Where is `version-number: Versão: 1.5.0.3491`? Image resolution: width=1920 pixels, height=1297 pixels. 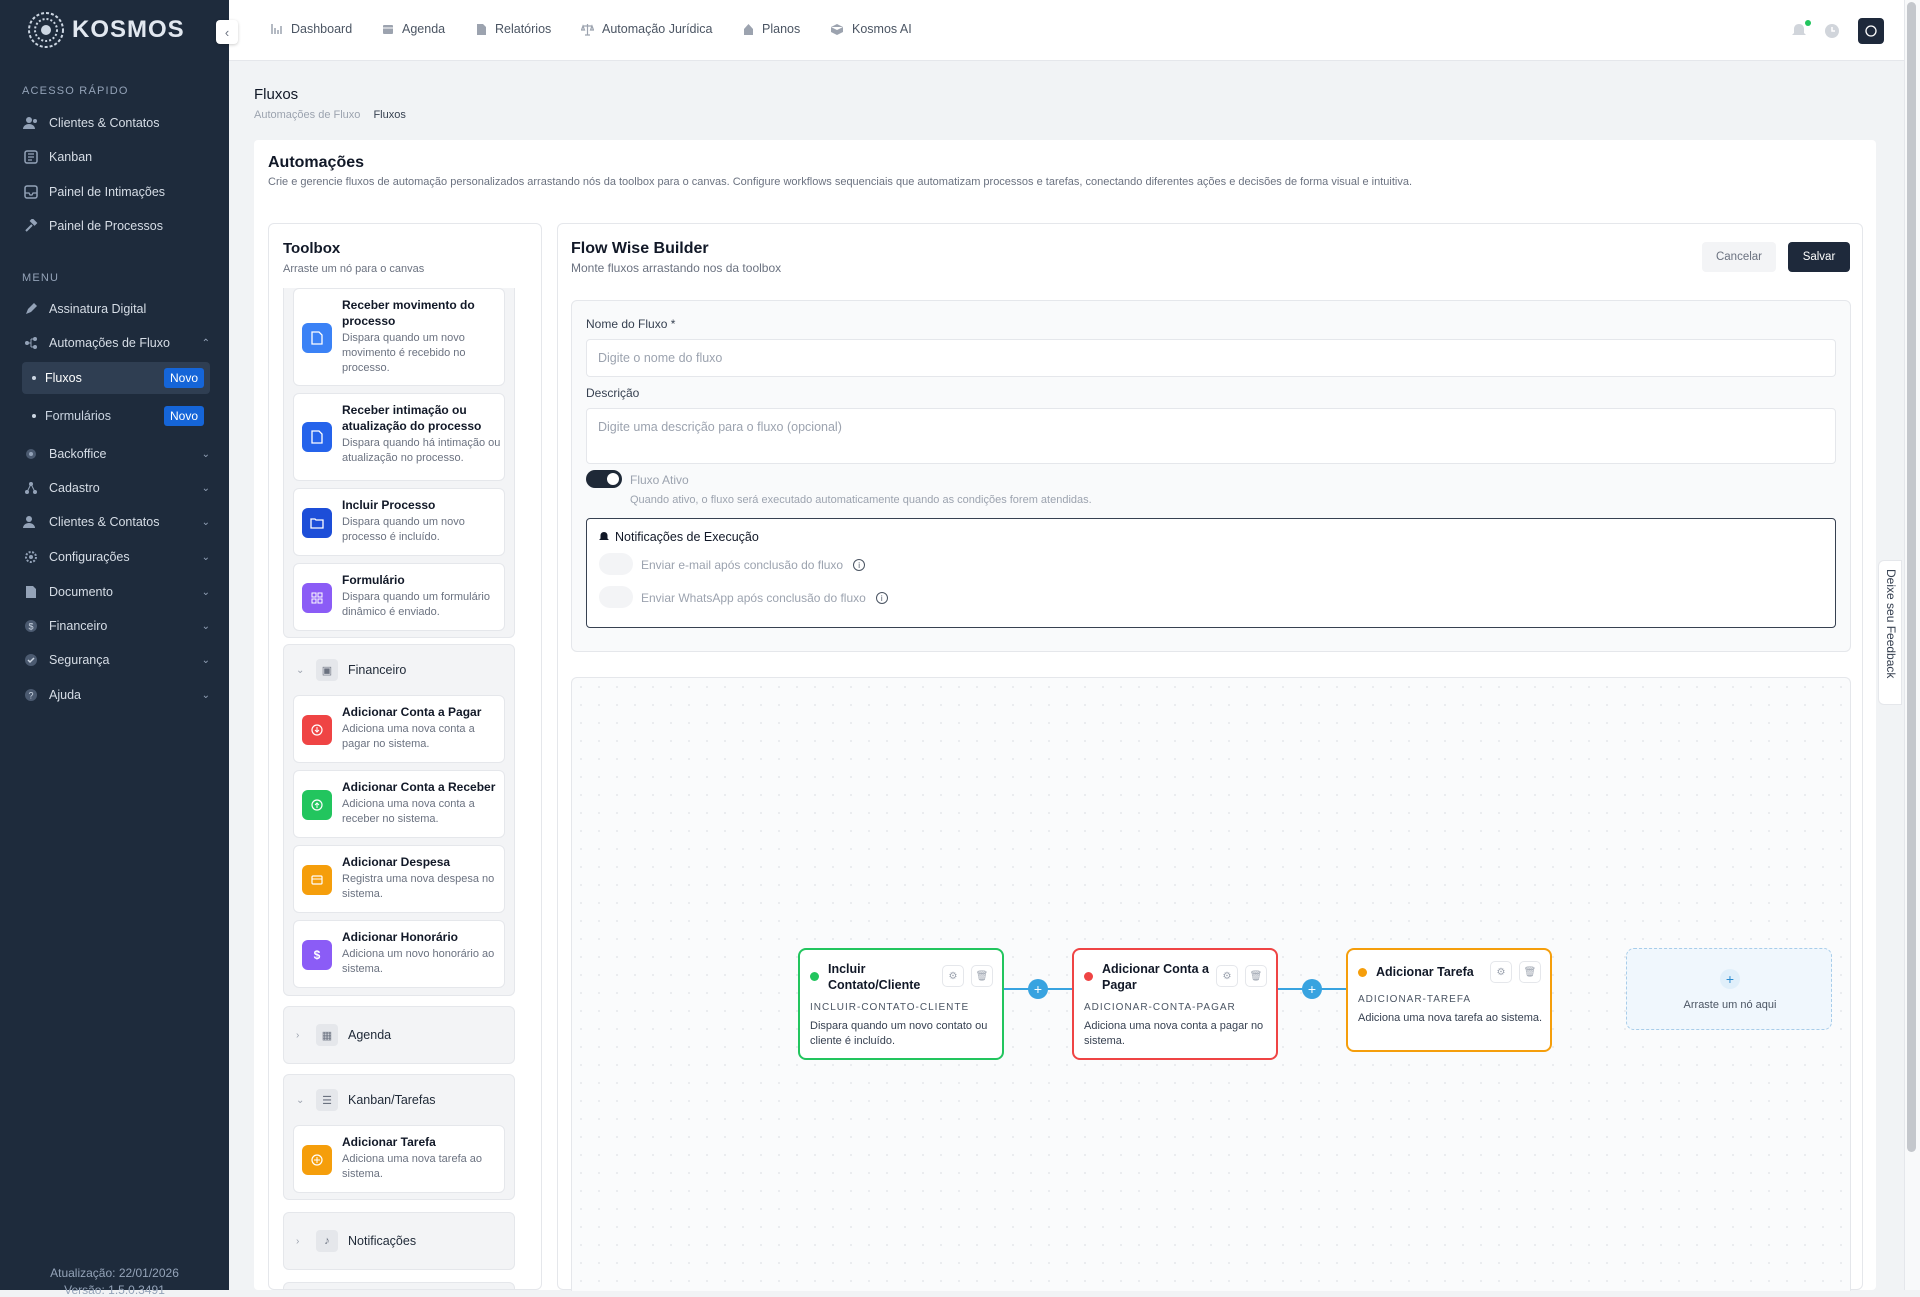
version-number: Versão: 1.5.0.3491 is located at coordinates (114, 1290).